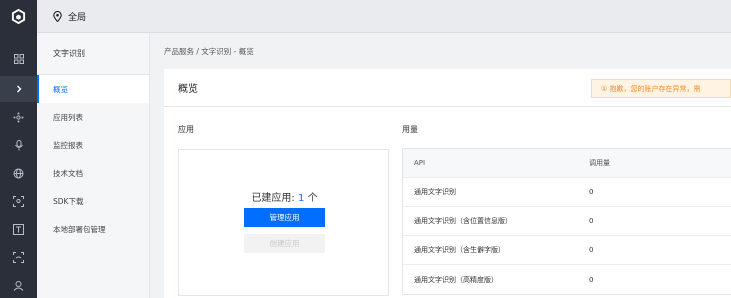 This screenshot has width=731, height=298. I want to click on app-summary-box: 已建应用: 1 个 管理应用 创建应用, so click(283, 222).